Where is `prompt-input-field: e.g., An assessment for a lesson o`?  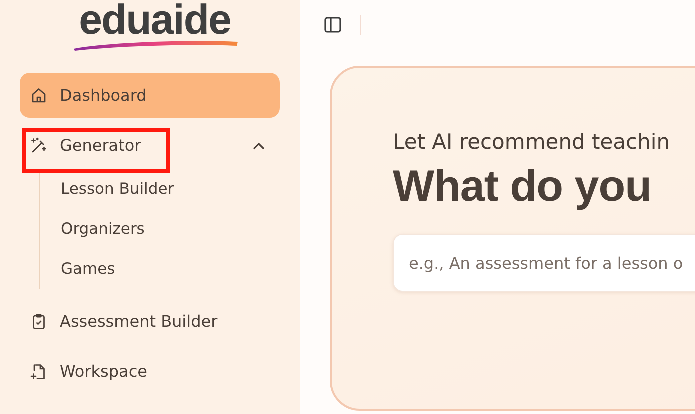 prompt-input-field: e.g., An assessment for a lesson o is located at coordinates (544, 263).